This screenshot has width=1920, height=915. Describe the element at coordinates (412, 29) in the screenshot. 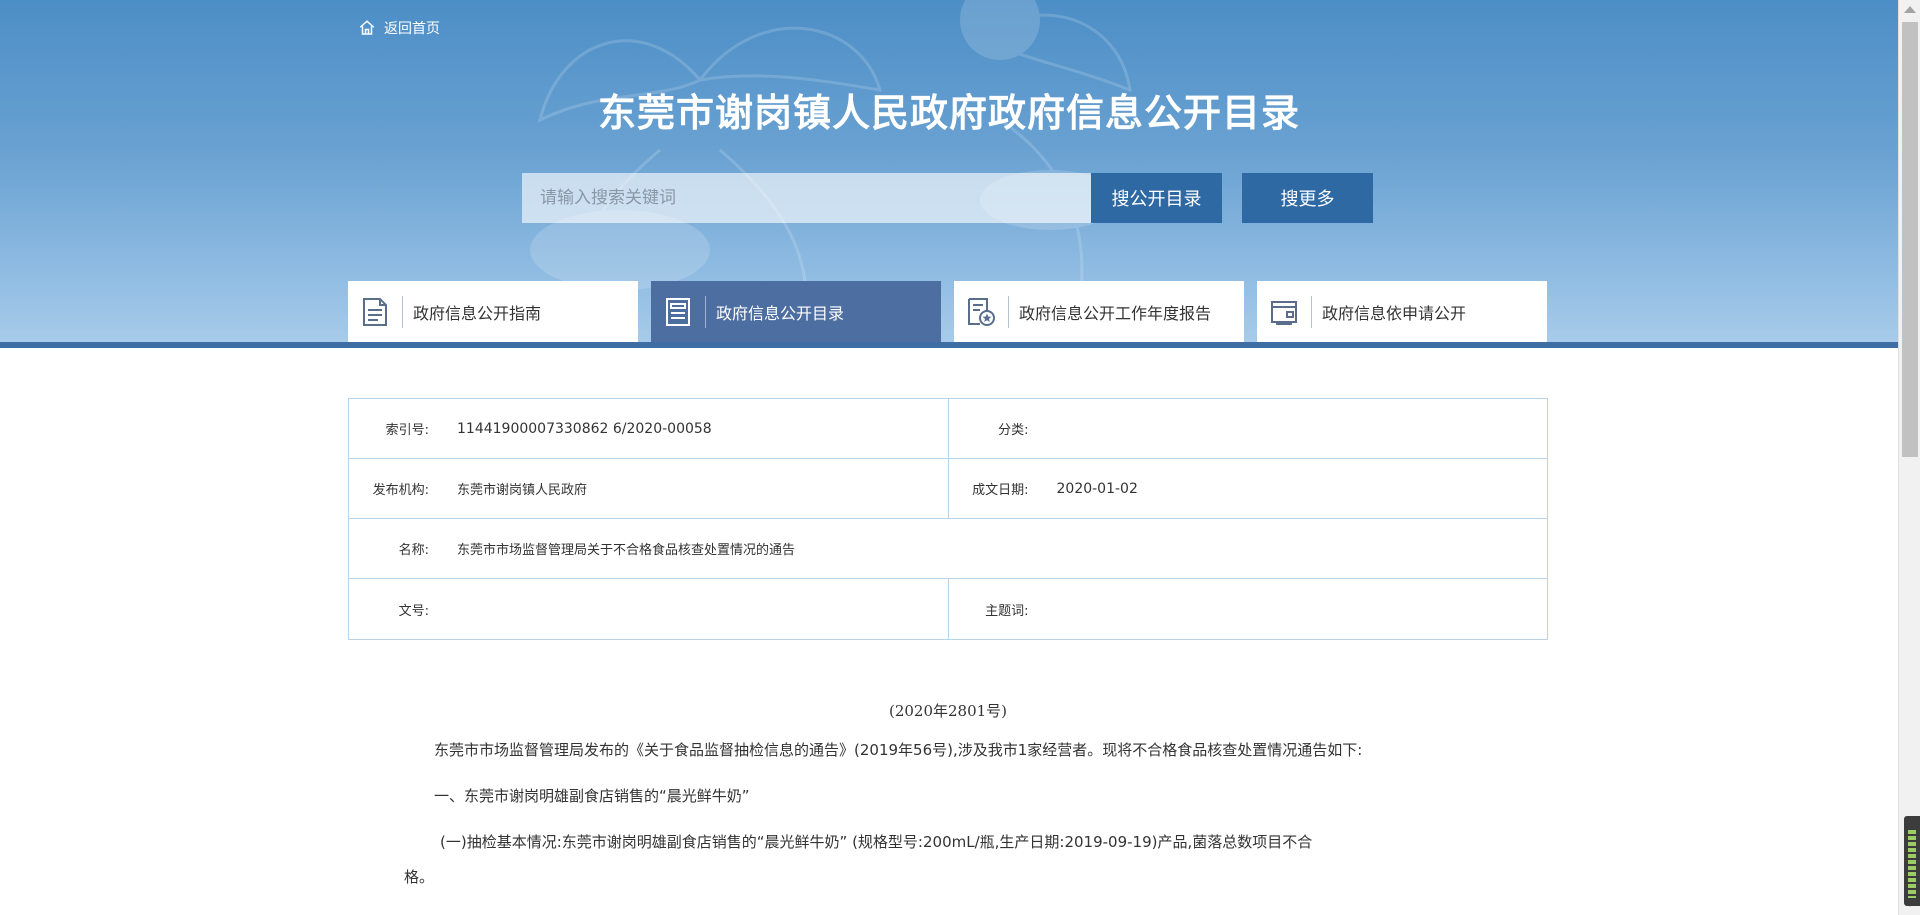

I see `back-home-label: 返回首页` at that location.